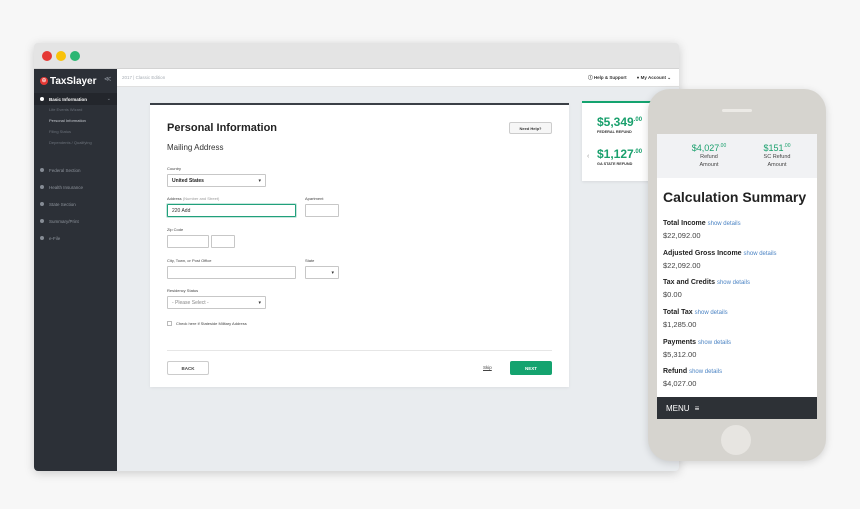 This screenshot has width=860, height=509. Describe the element at coordinates (359, 350) in the screenshot. I see `divider` at that location.